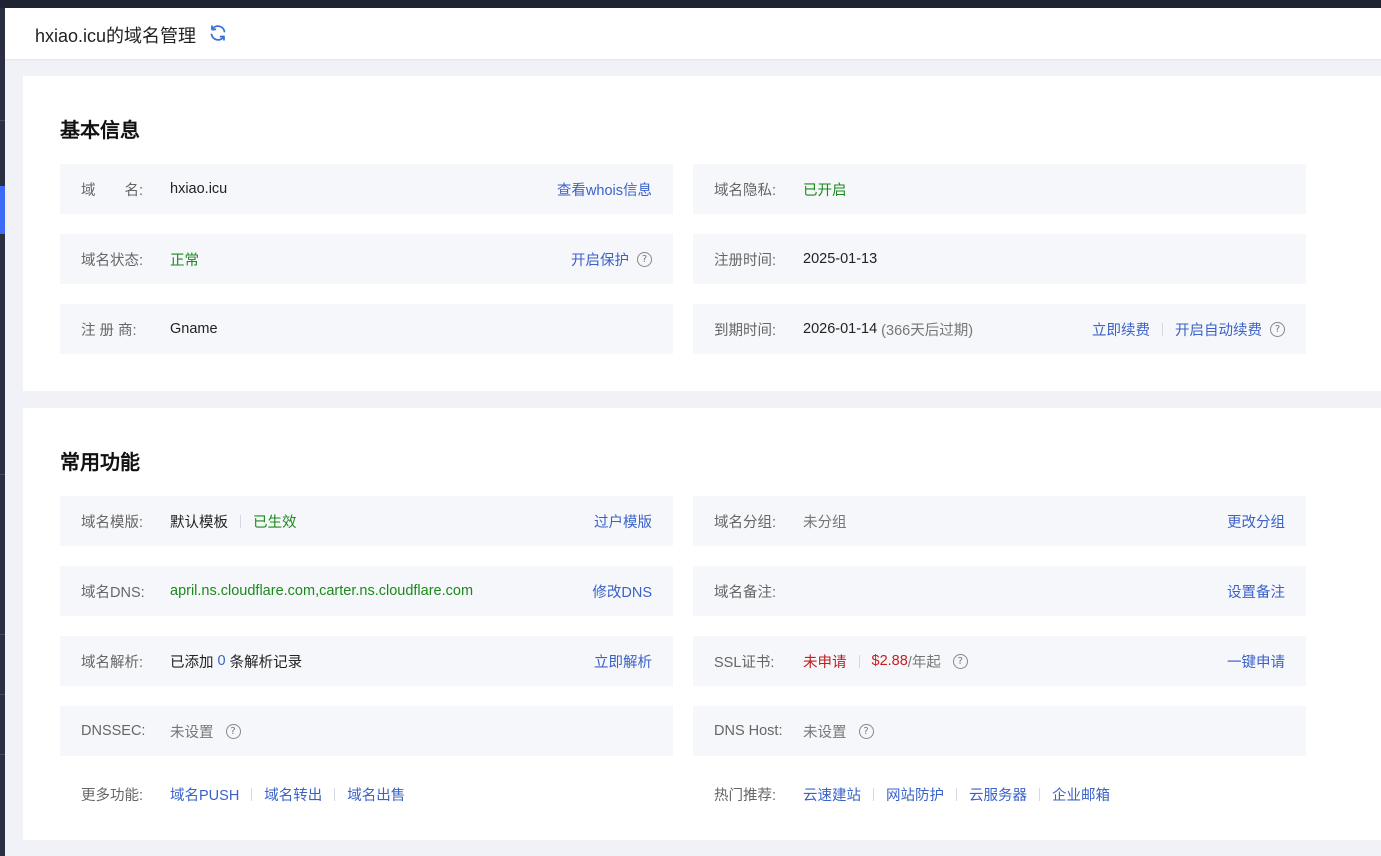 The width and height of the screenshot is (1381, 856). Describe the element at coordinates (199, 189) in the screenshot. I see `domain-value: hxiao.icu` at that location.